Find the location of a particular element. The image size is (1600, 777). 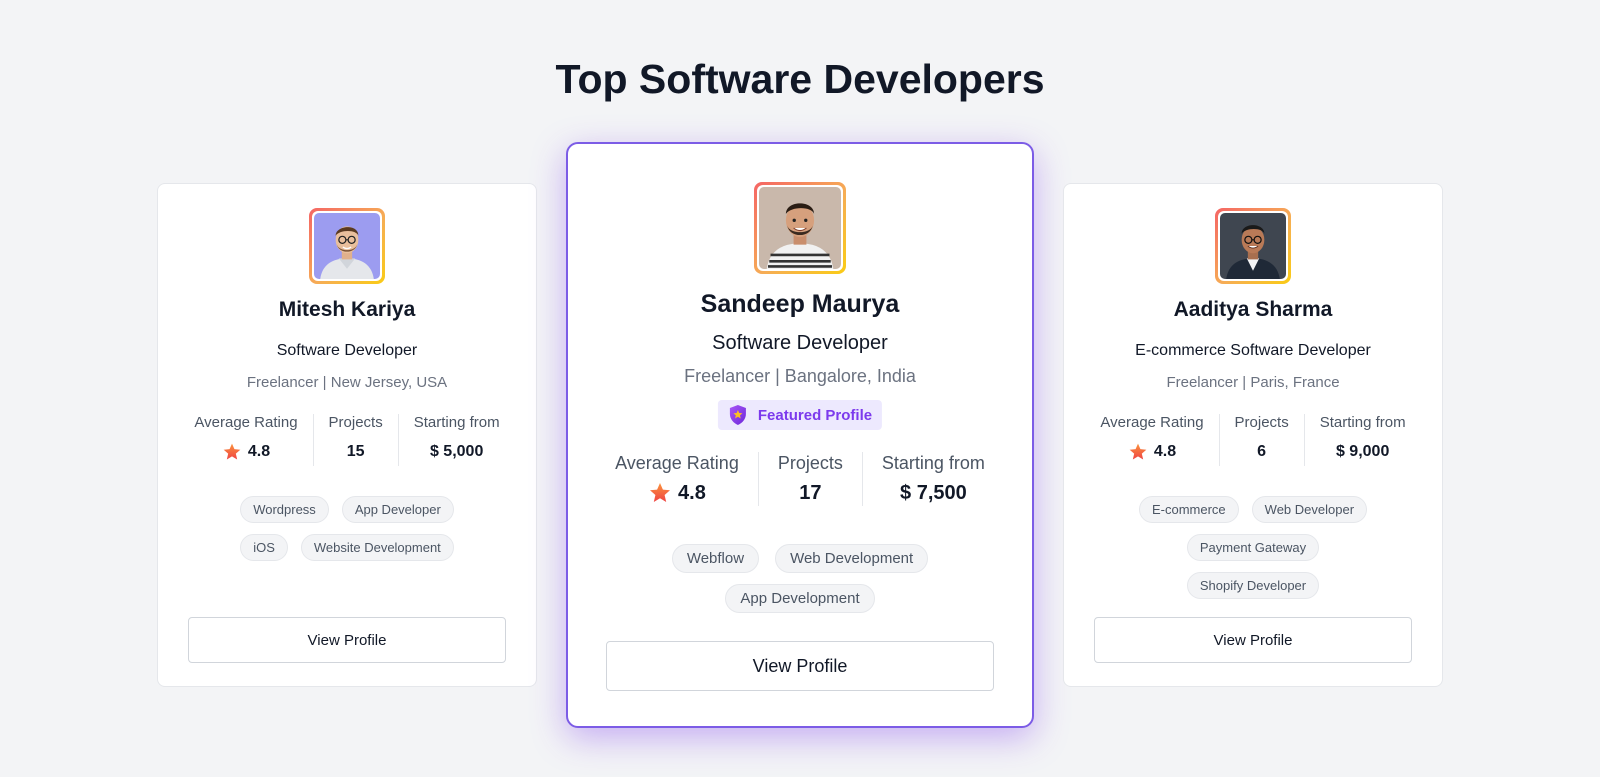

featured-badge: Featured Profile is located at coordinates (800, 415).